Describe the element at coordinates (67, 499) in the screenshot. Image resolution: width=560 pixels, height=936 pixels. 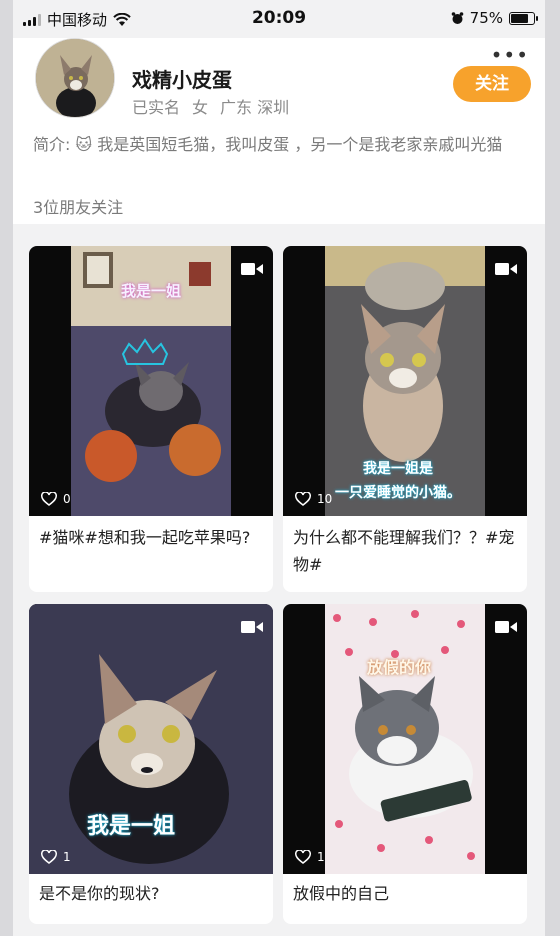
I see `like-count-value: 0` at that location.